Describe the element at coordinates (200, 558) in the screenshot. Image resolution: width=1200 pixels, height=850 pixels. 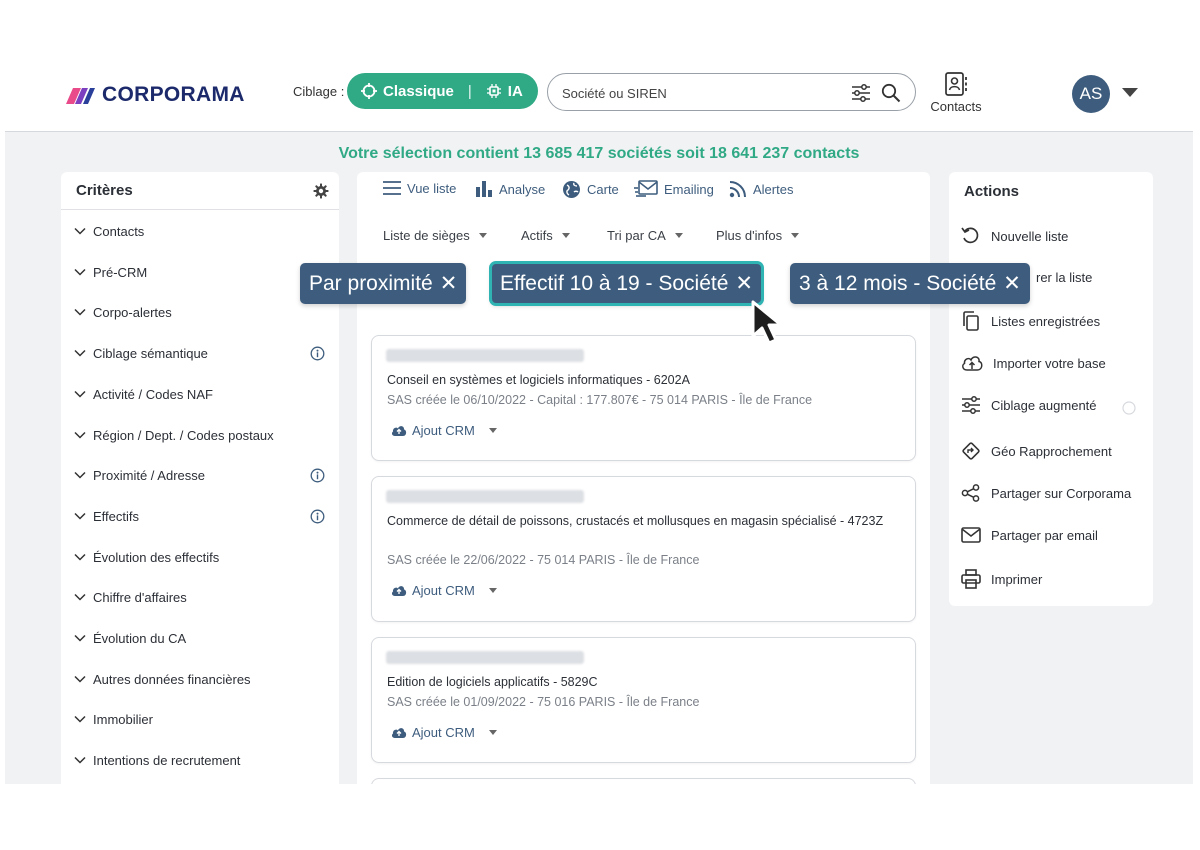
I see `criteria-item: Évolution des effectifs` at that location.